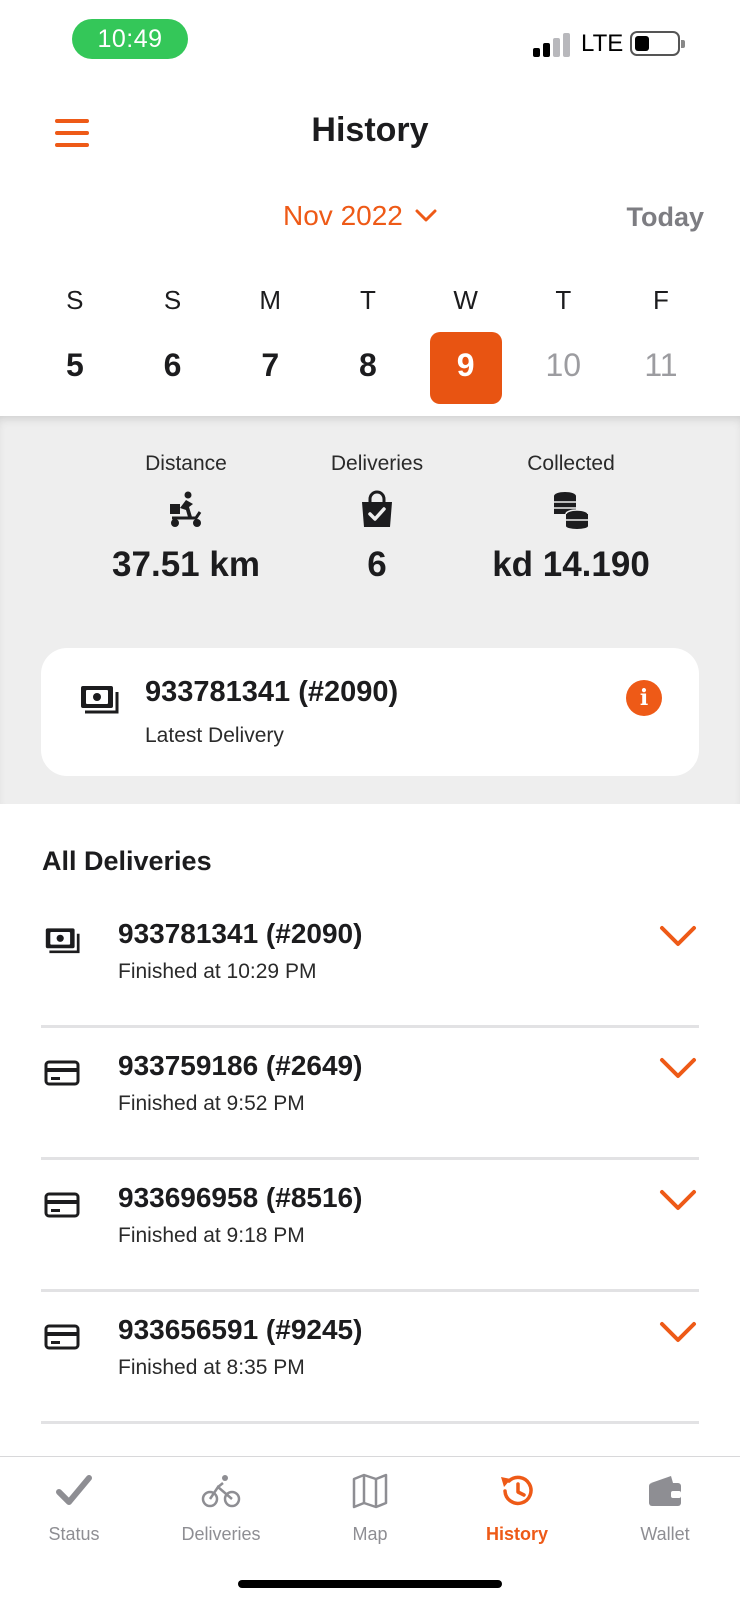 The image size is (740, 1600). Describe the element at coordinates (368, 365) in the screenshot. I see `day-number: 8` at that location.